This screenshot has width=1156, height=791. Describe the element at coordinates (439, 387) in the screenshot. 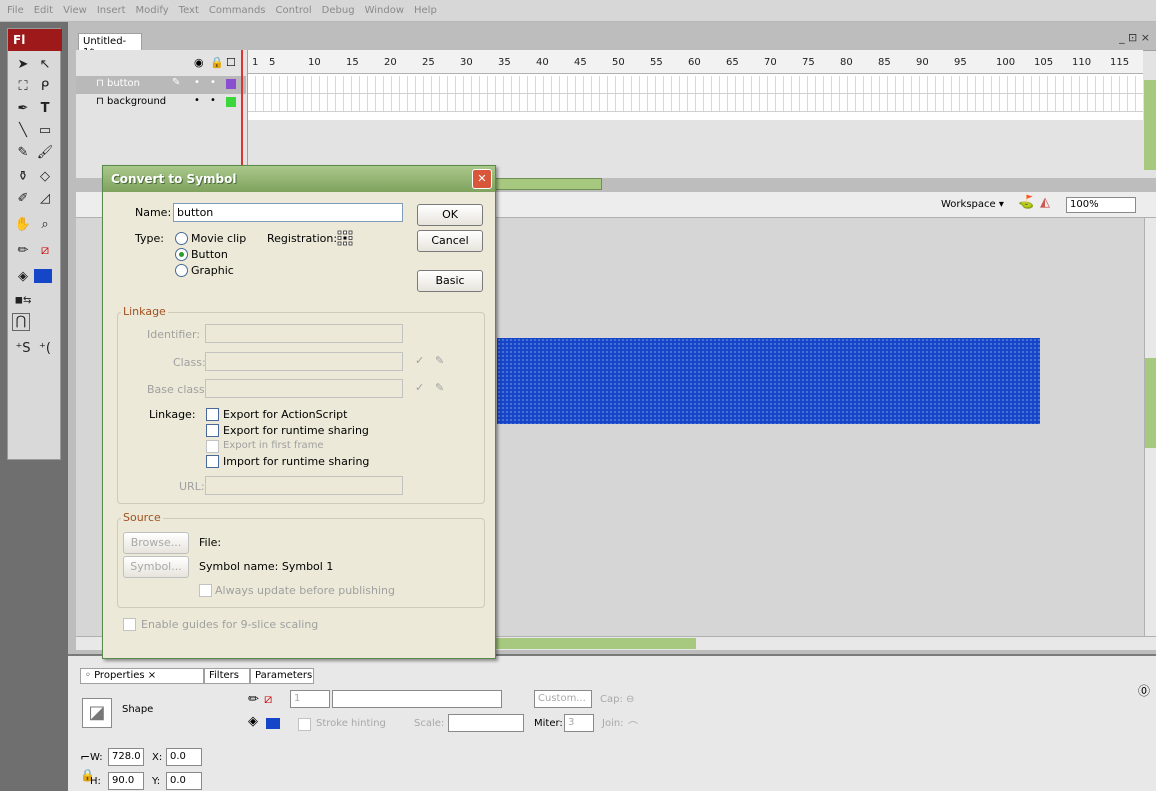

I see `edit-base-class-icon: ✎` at that location.